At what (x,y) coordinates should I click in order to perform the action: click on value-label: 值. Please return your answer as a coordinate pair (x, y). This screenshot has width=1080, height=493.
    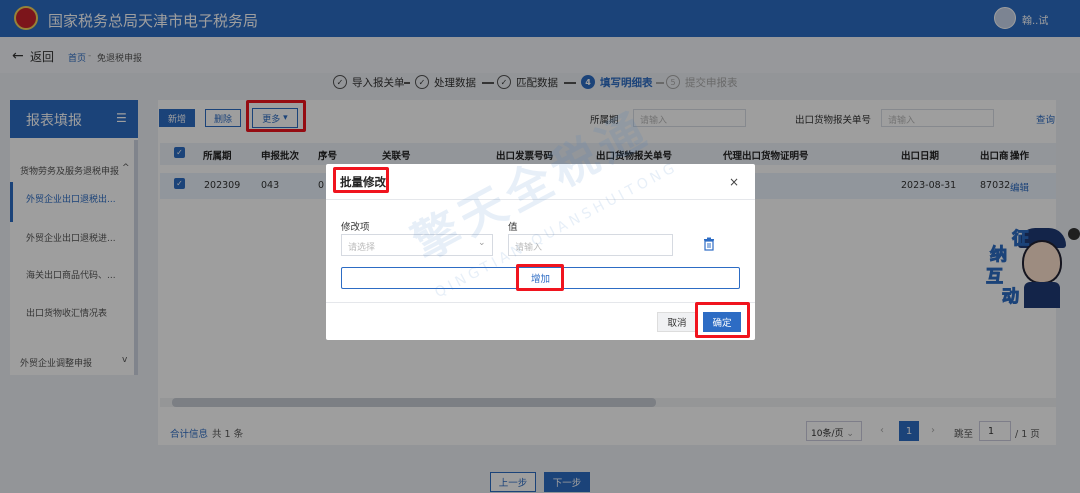
    Looking at the image, I should click on (513, 227).